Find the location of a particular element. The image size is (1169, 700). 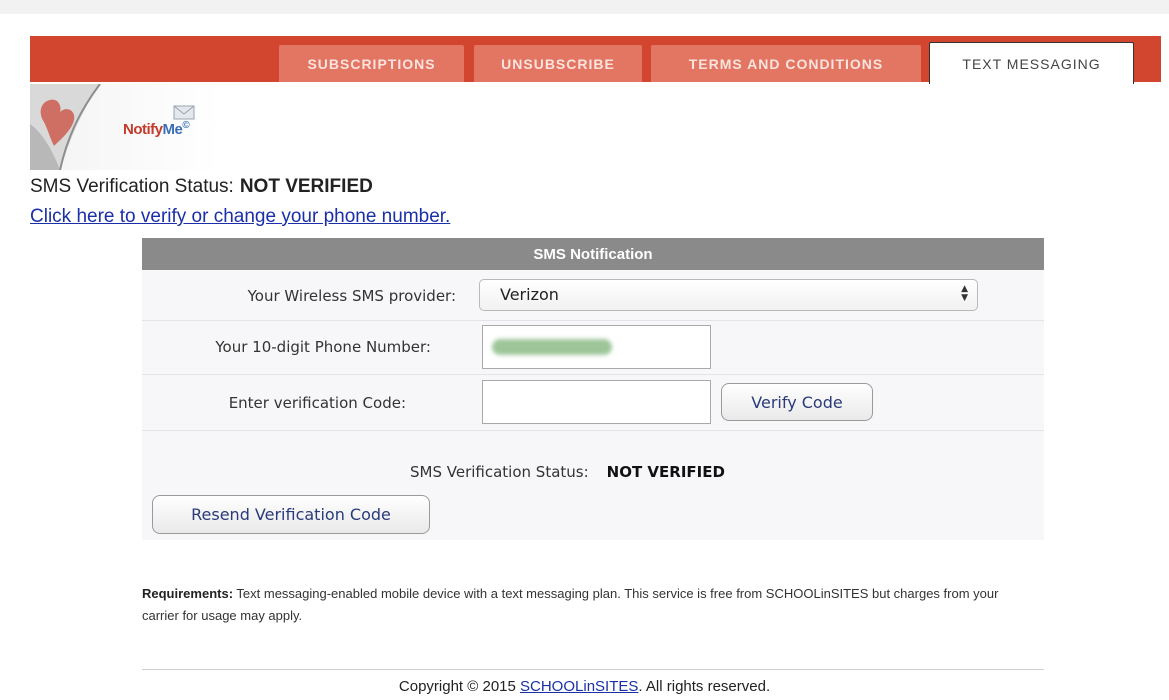

logo-mark: © is located at coordinates (186, 125).